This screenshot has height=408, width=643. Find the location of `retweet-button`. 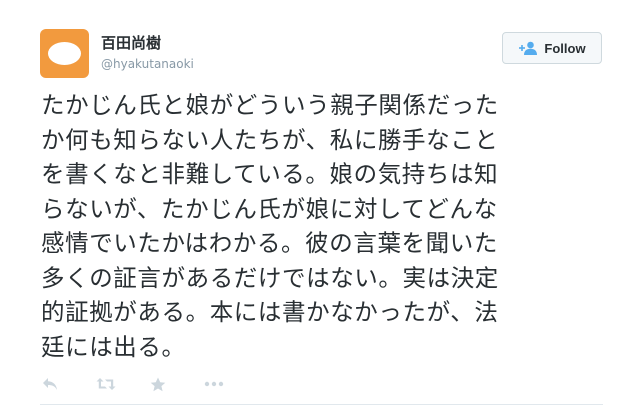

retweet-button is located at coordinates (123, 384).